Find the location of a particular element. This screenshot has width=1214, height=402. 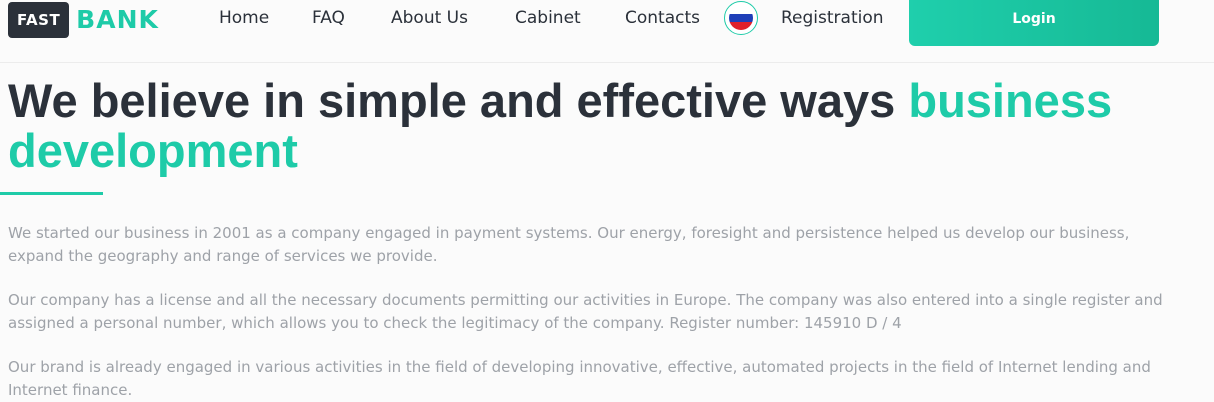

nav-home: Home is located at coordinates (244, 18).